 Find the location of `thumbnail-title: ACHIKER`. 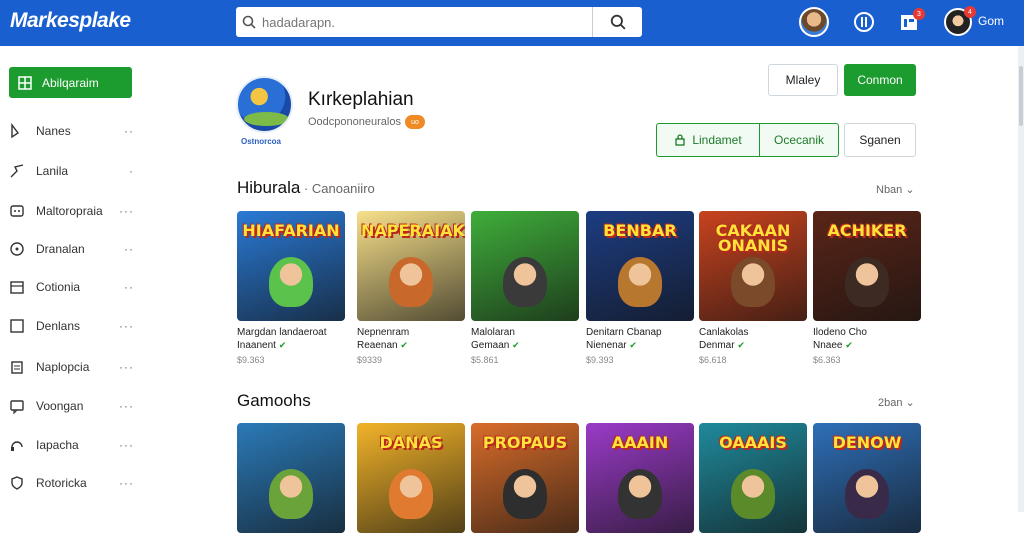

thumbnail-title: ACHIKER is located at coordinates (867, 230).